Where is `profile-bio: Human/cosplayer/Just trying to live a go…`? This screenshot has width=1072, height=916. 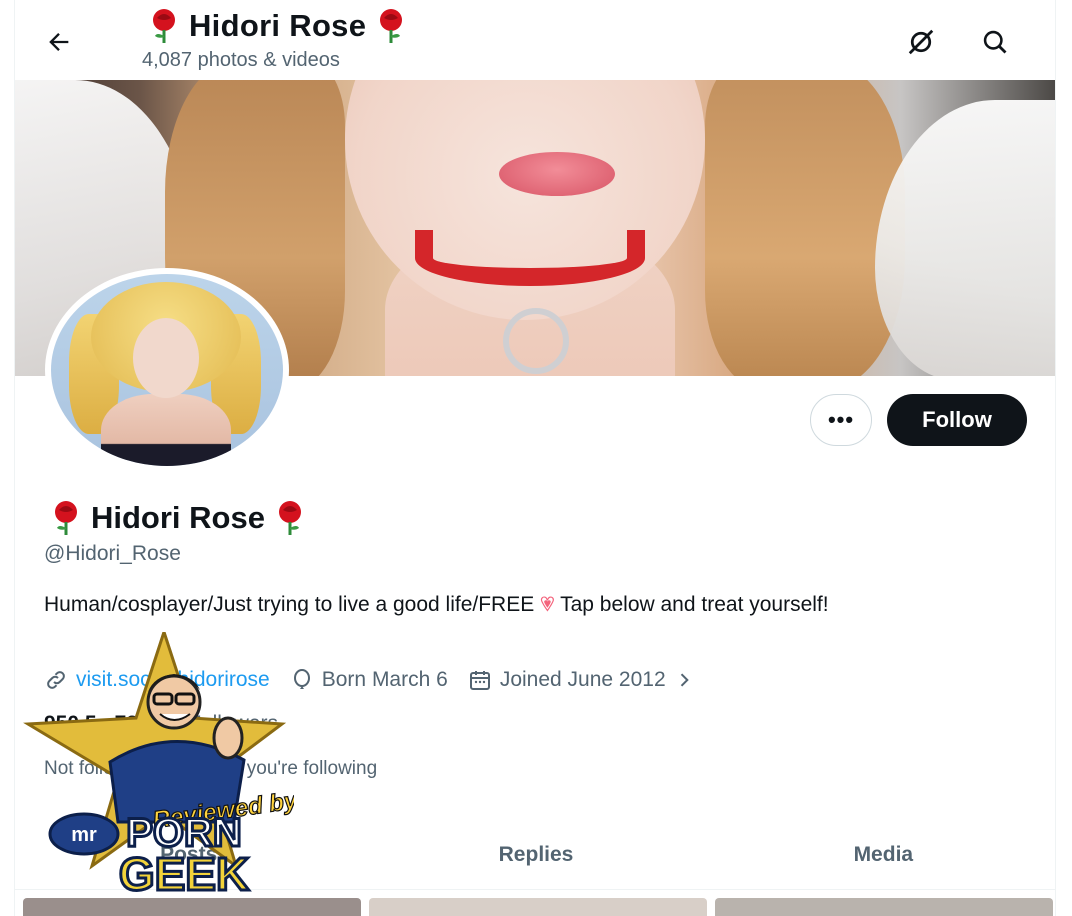
profile-bio: Human/cosplayer/Just trying to live a go… is located at coordinates (524, 604).